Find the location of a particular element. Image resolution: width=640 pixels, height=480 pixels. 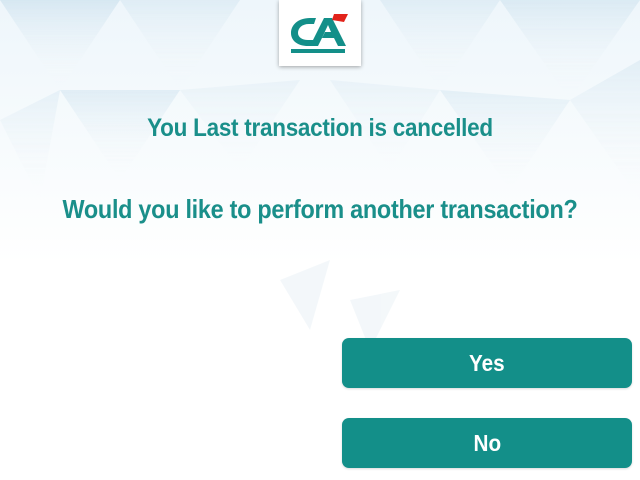

yes-button: Yes is located at coordinates (487, 363).